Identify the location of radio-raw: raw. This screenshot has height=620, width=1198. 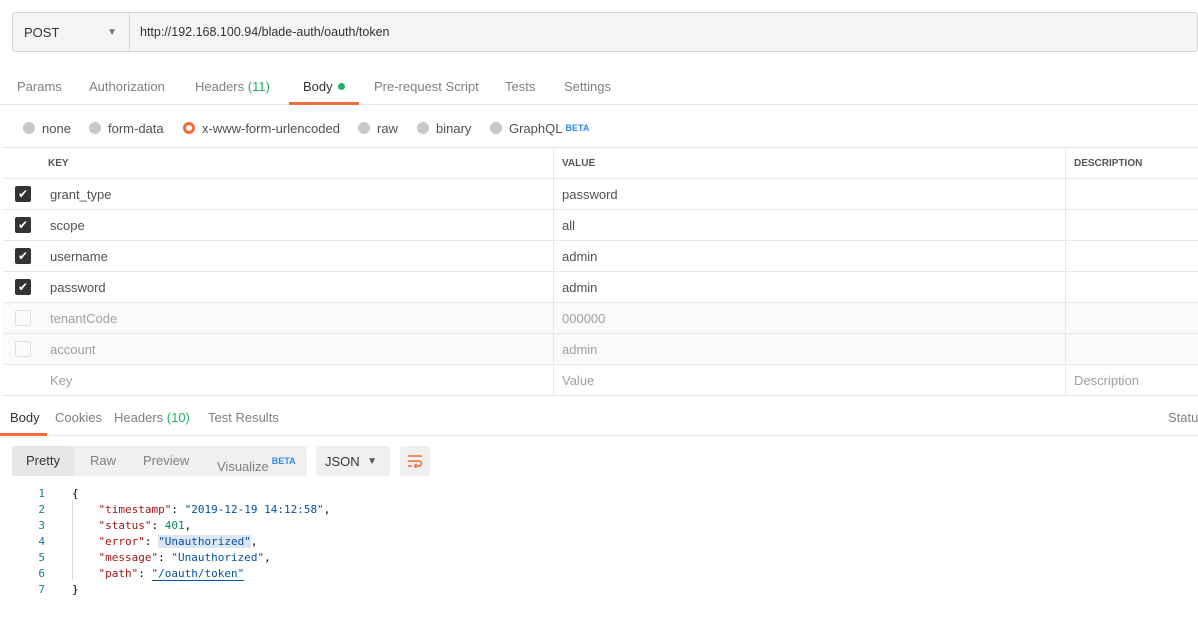
(378, 128).